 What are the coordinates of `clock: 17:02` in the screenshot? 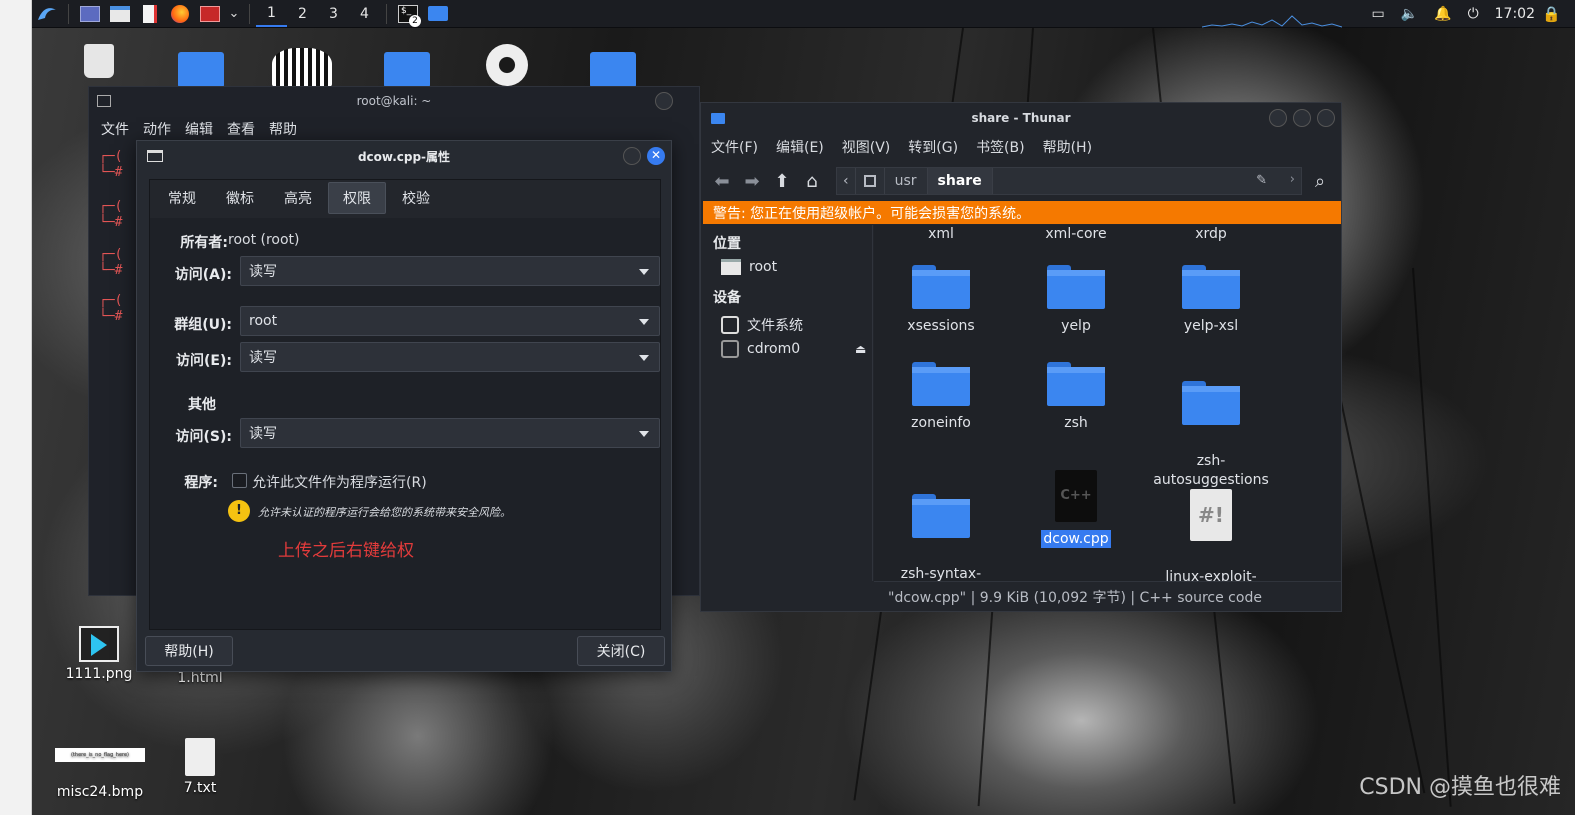 It's located at (1515, 14).